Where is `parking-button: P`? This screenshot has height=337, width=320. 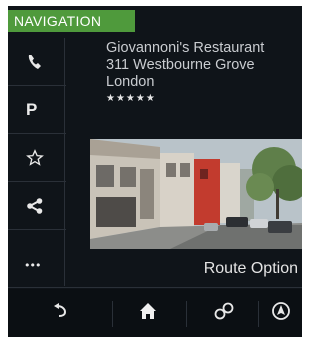 parking-button: P is located at coordinates (37, 110).